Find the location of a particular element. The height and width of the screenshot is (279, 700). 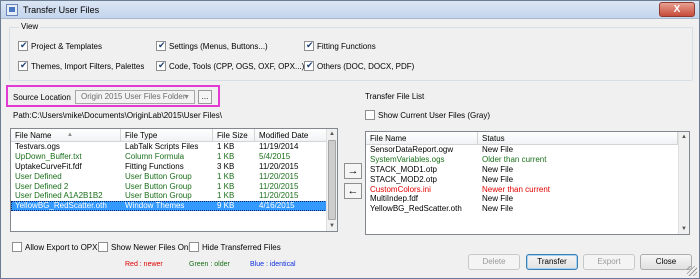

scroll-thumb is located at coordinates (332, 180).